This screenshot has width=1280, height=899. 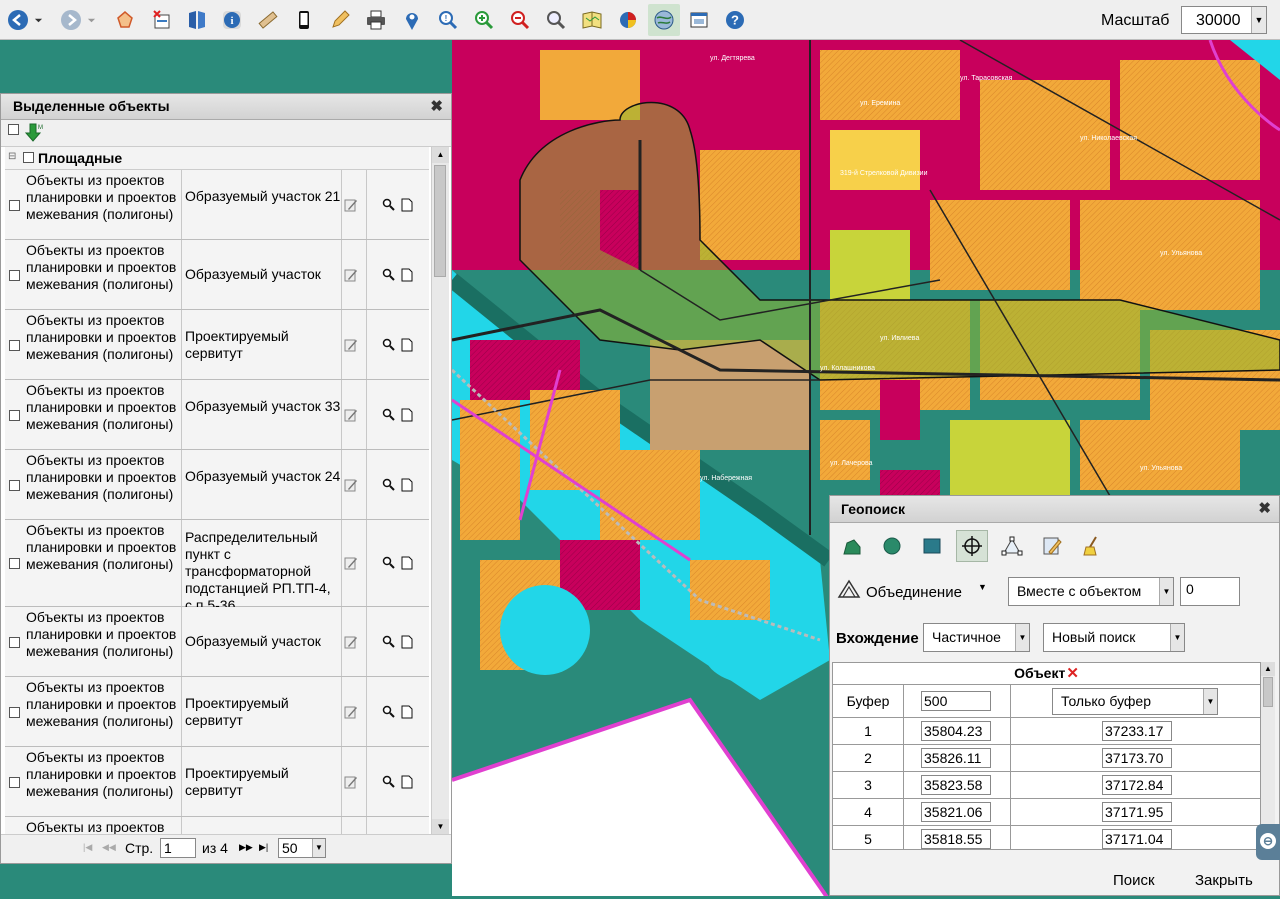 What do you see at coordinates (33, 134) in the screenshot?
I see `export-icon: M` at bounding box center [33, 134].